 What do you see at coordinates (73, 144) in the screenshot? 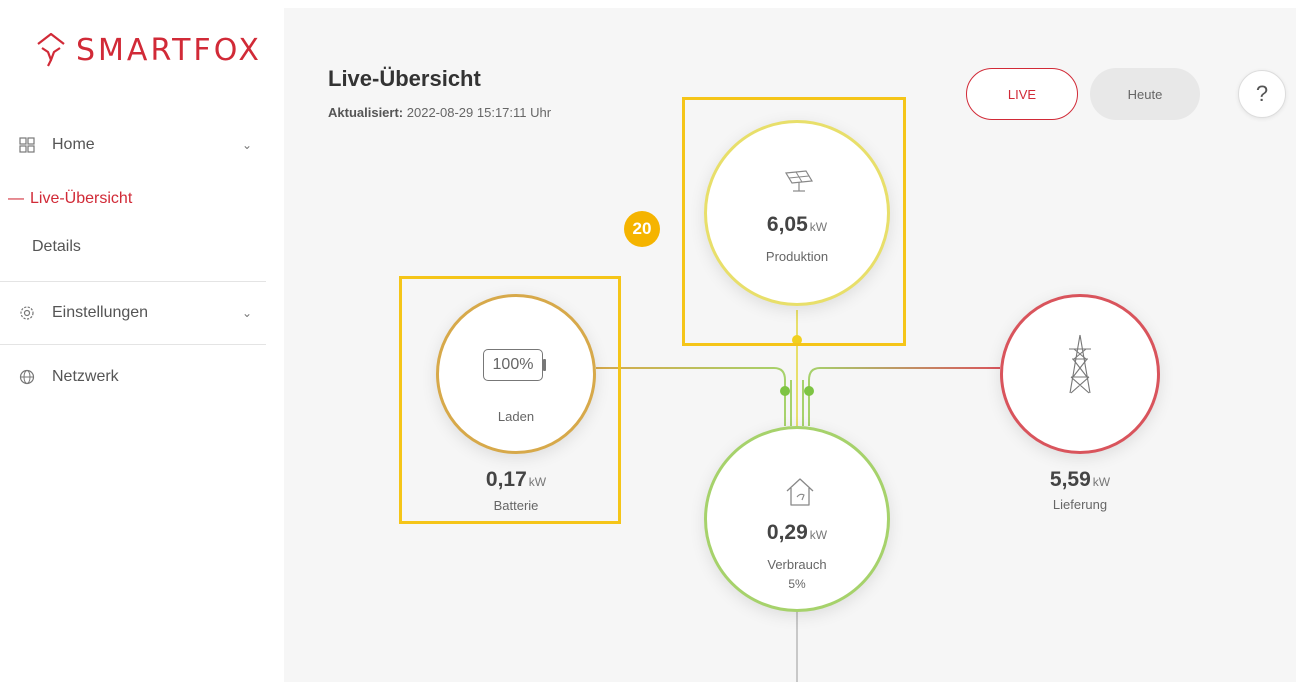
I see `sidebar-item-label: Home` at bounding box center [73, 144].